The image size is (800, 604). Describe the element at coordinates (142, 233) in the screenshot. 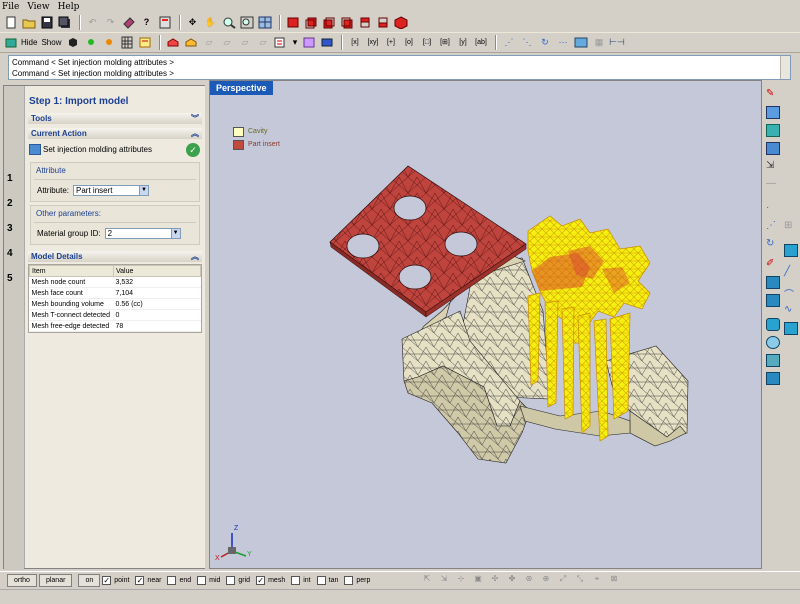

I see `material-select: 2 ▼` at that location.